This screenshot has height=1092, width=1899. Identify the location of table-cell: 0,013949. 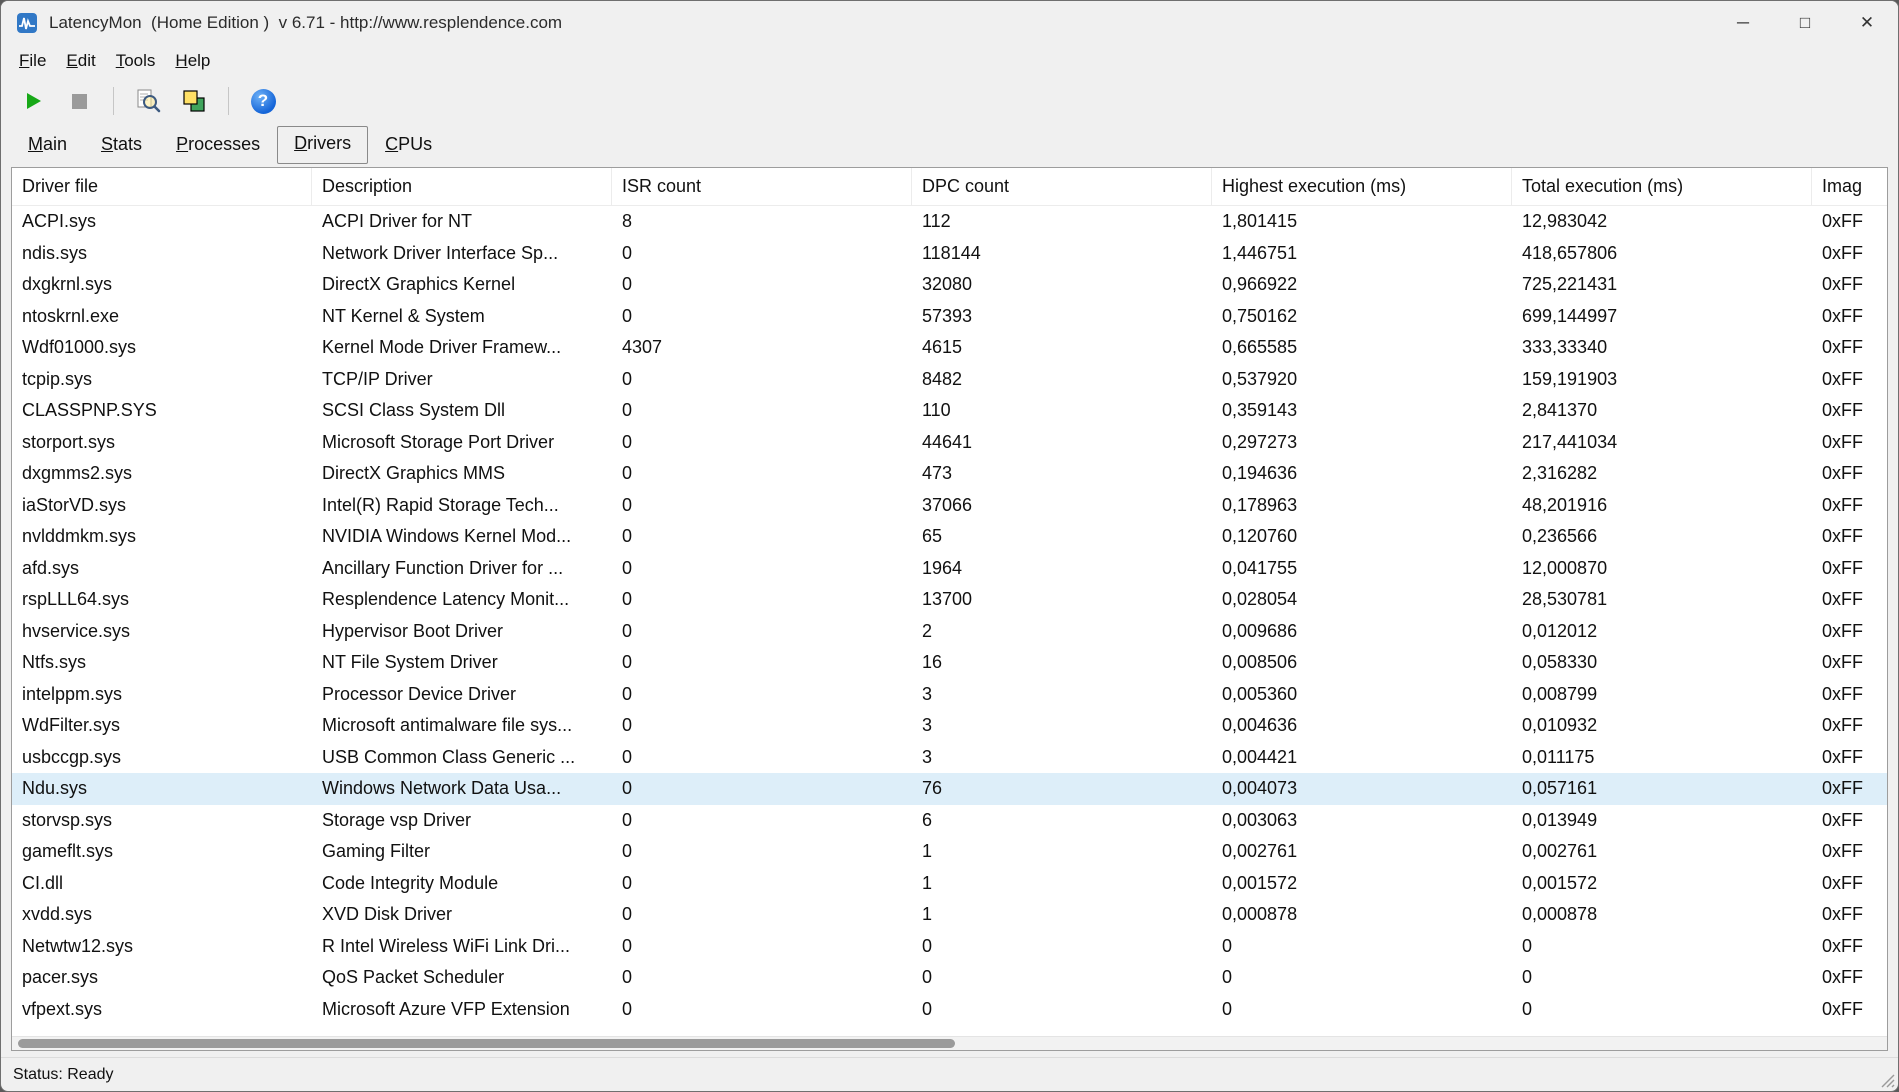
(1662, 820).